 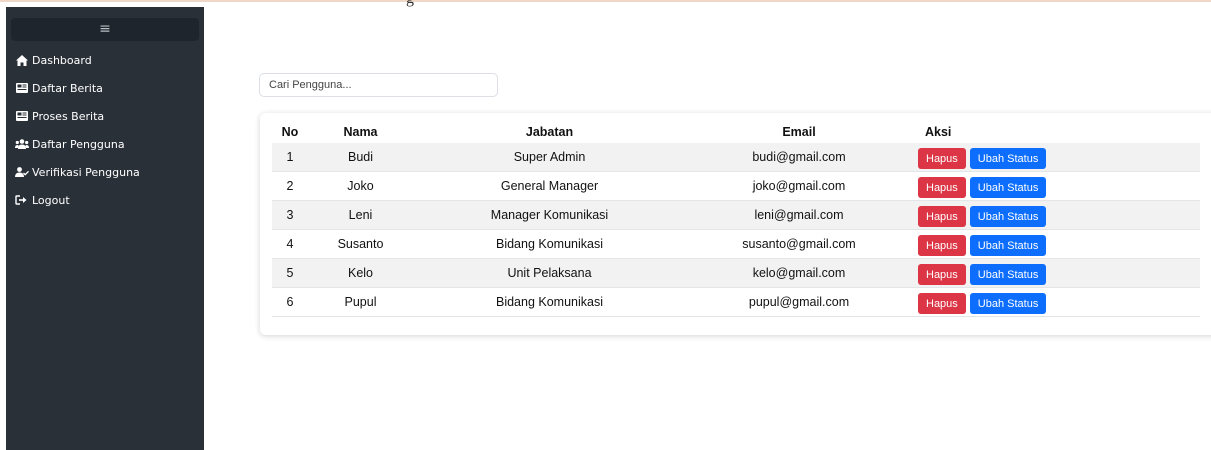 I want to click on cell-nama: Joko, so click(x=360, y=186).